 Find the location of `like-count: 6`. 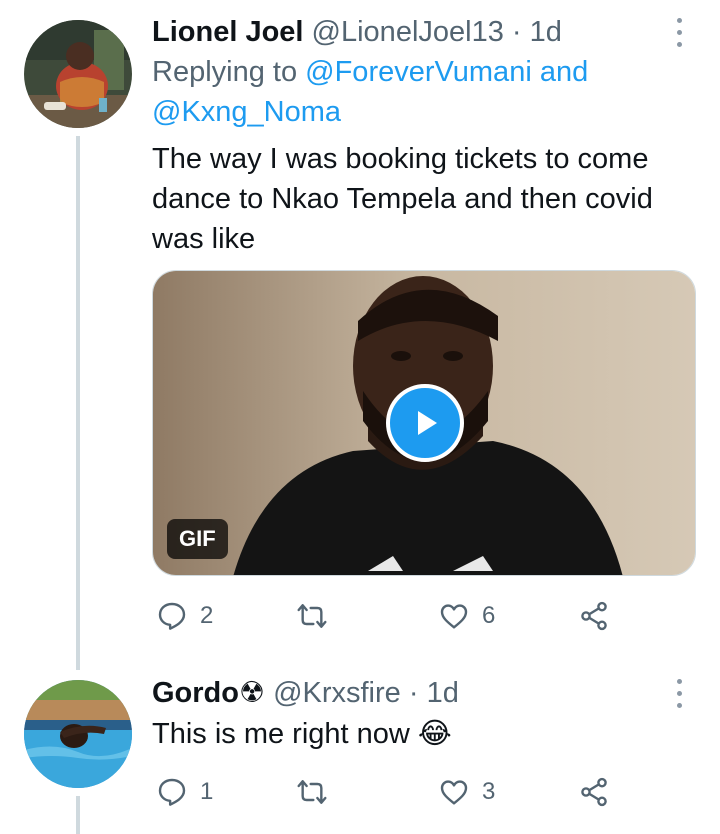

like-count: 6 is located at coordinates (489, 615).